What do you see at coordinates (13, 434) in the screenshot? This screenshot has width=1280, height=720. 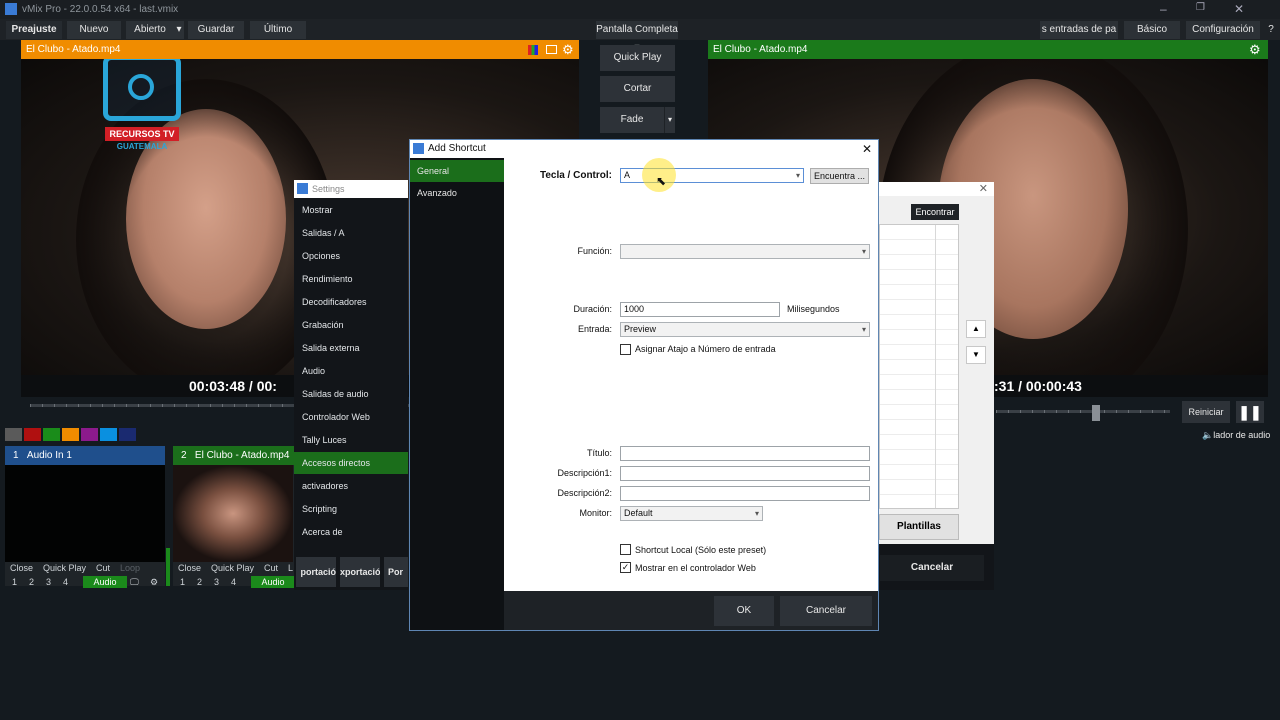 I see `swatch-gray` at bounding box center [13, 434].